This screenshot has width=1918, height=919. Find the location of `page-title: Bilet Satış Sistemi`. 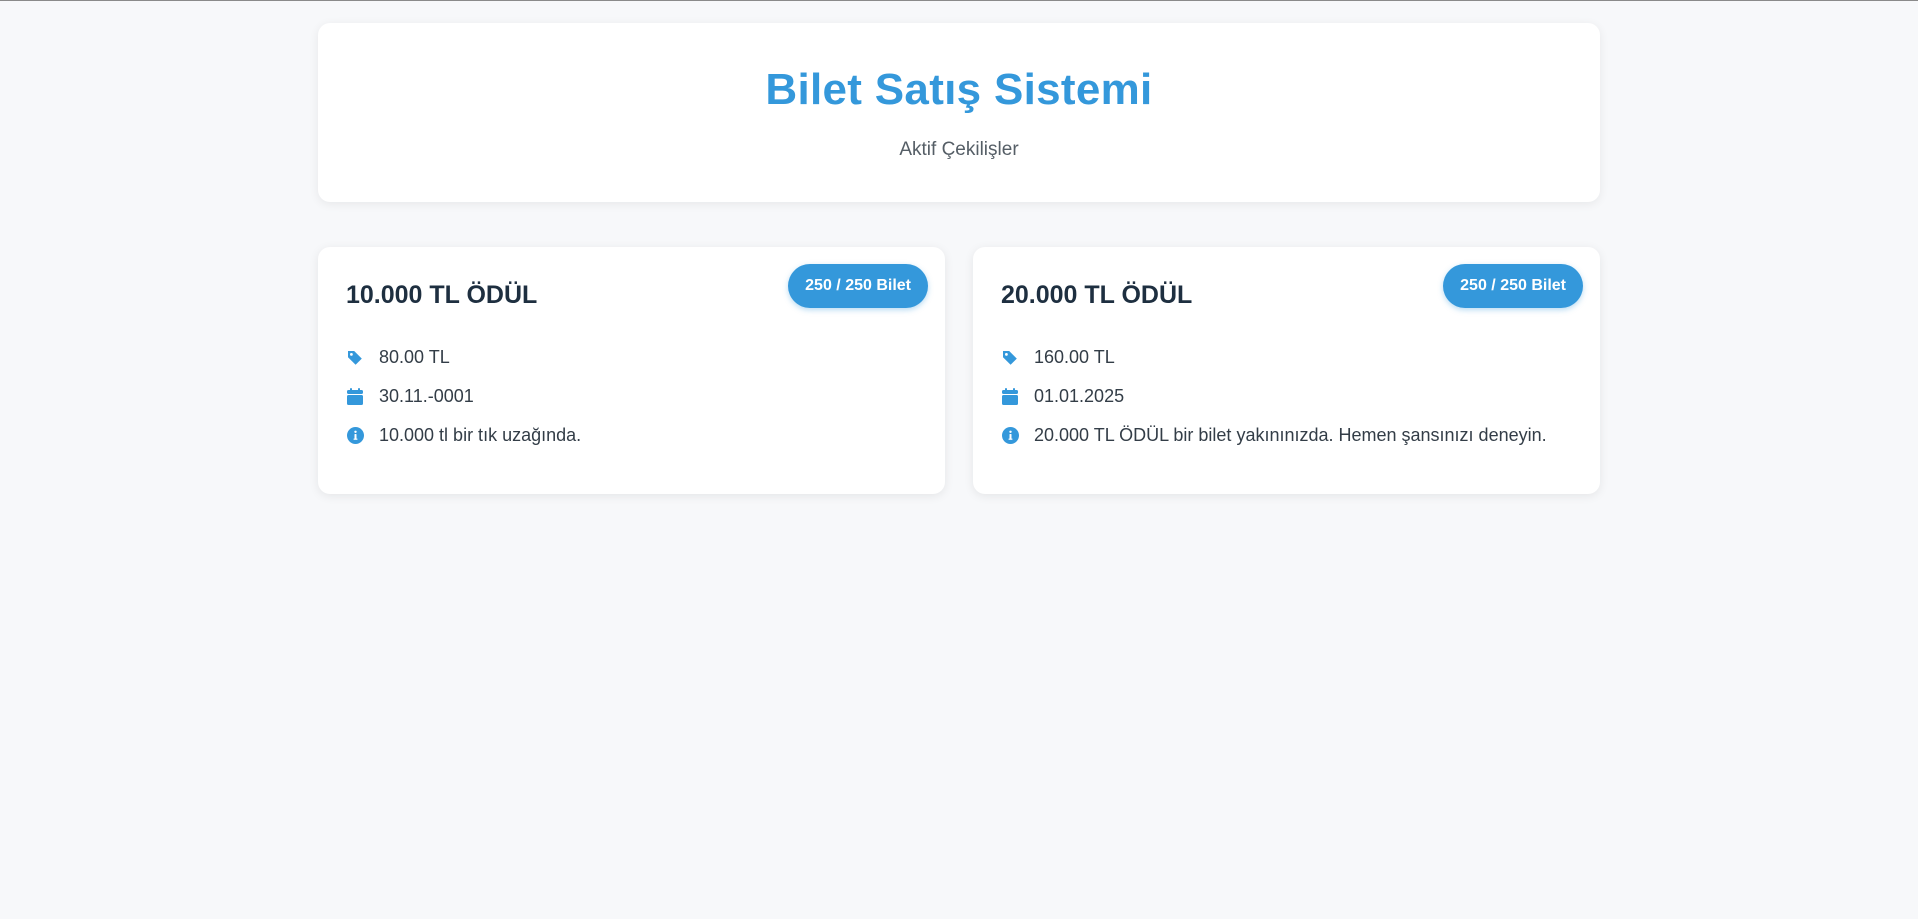

page-title: Bilet Satış Sistemi is located at coordinates (959, 89).